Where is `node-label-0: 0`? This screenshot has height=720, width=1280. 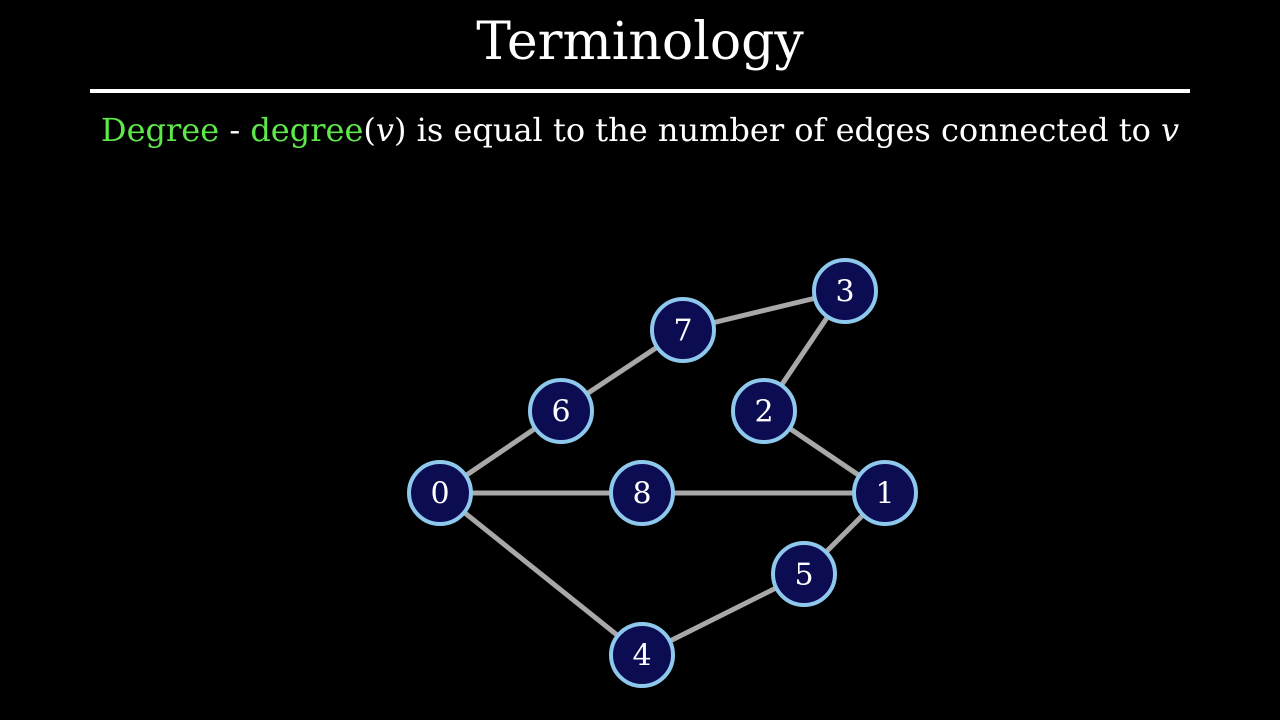
node-label-0: 0 is located at coordinates (439, 494).